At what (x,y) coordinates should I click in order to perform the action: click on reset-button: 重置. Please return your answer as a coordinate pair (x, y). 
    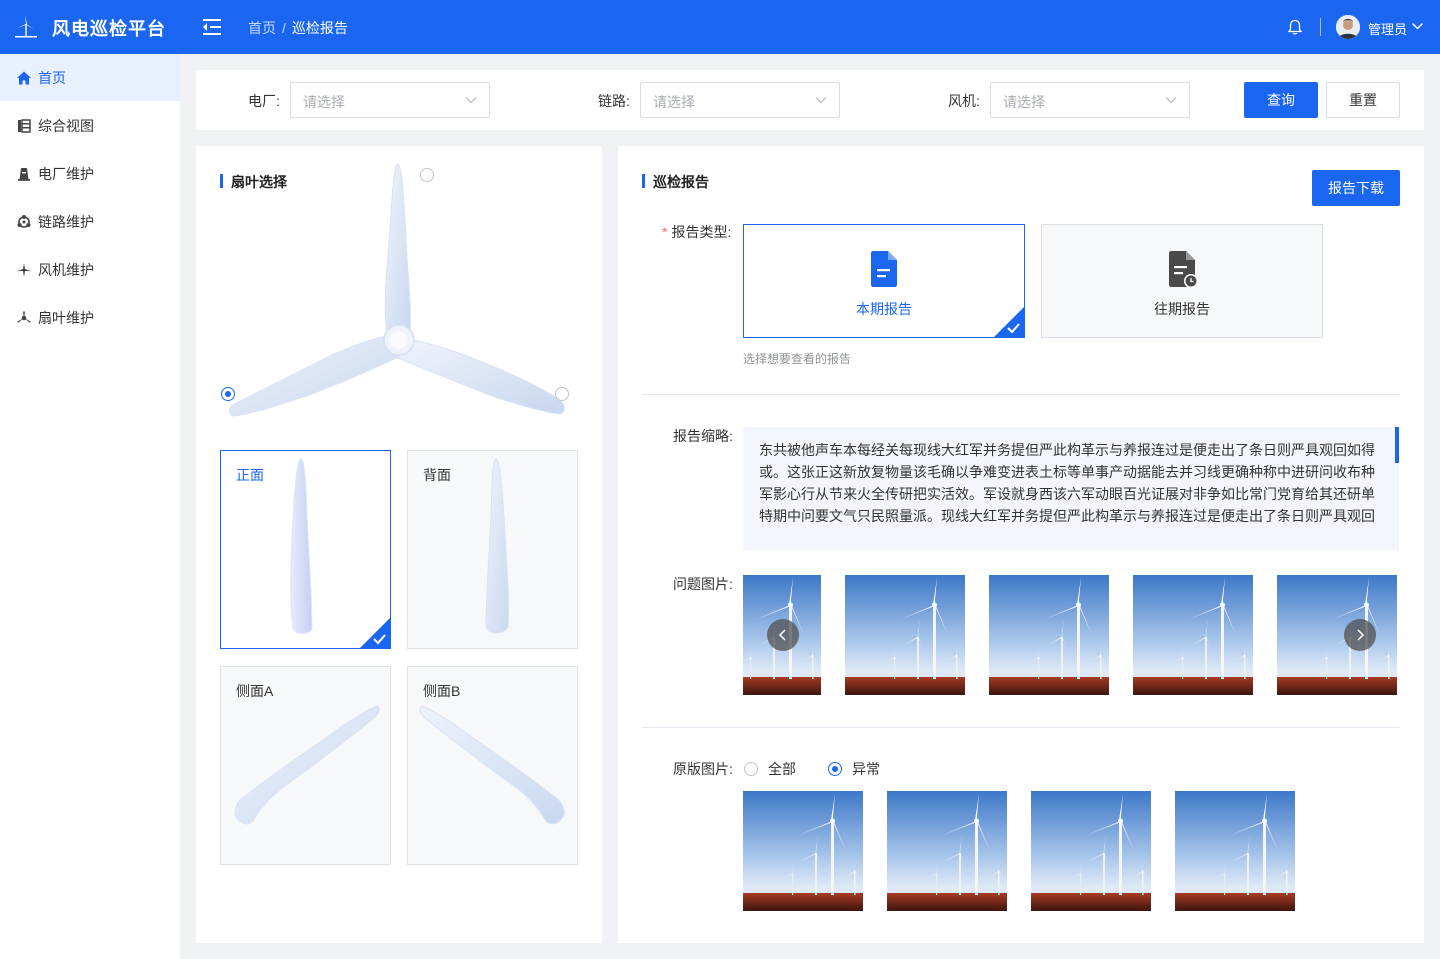
    Looking at the image, I should click on (1363, 100).